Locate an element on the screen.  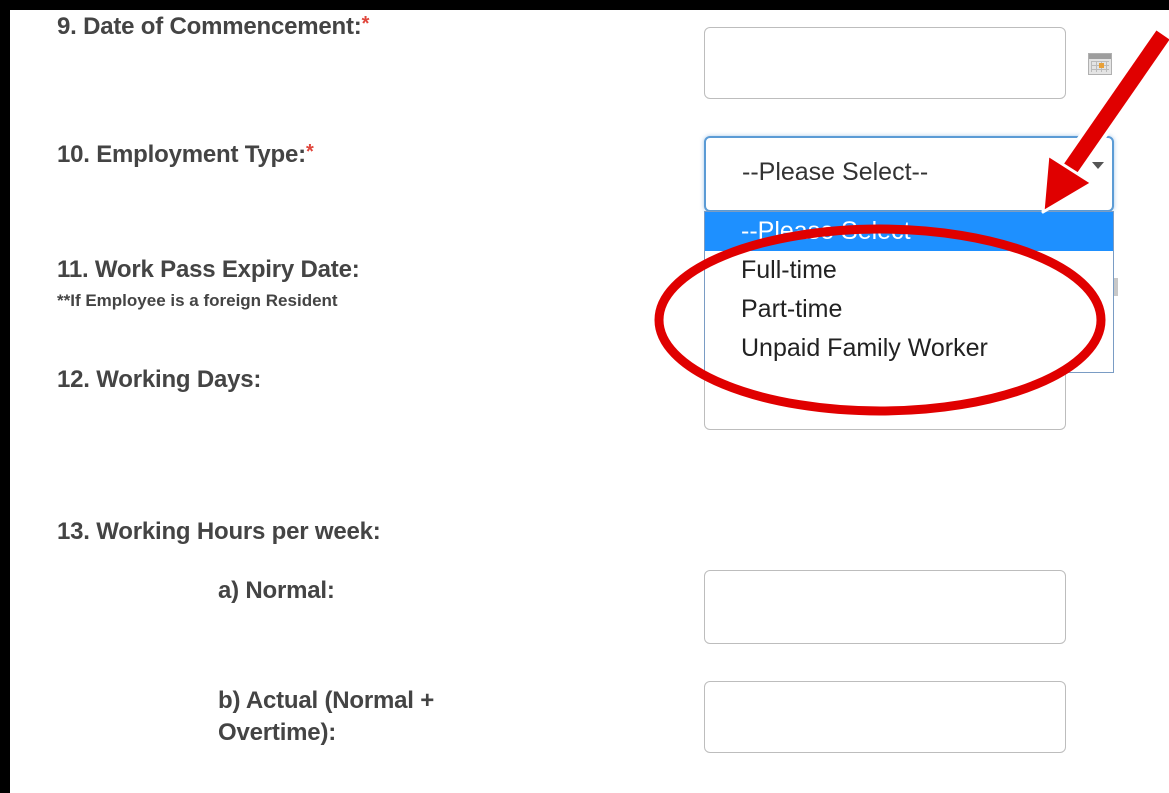
commencement-label: 9. Date of Commencement:* is located at coordinates (213, 27).